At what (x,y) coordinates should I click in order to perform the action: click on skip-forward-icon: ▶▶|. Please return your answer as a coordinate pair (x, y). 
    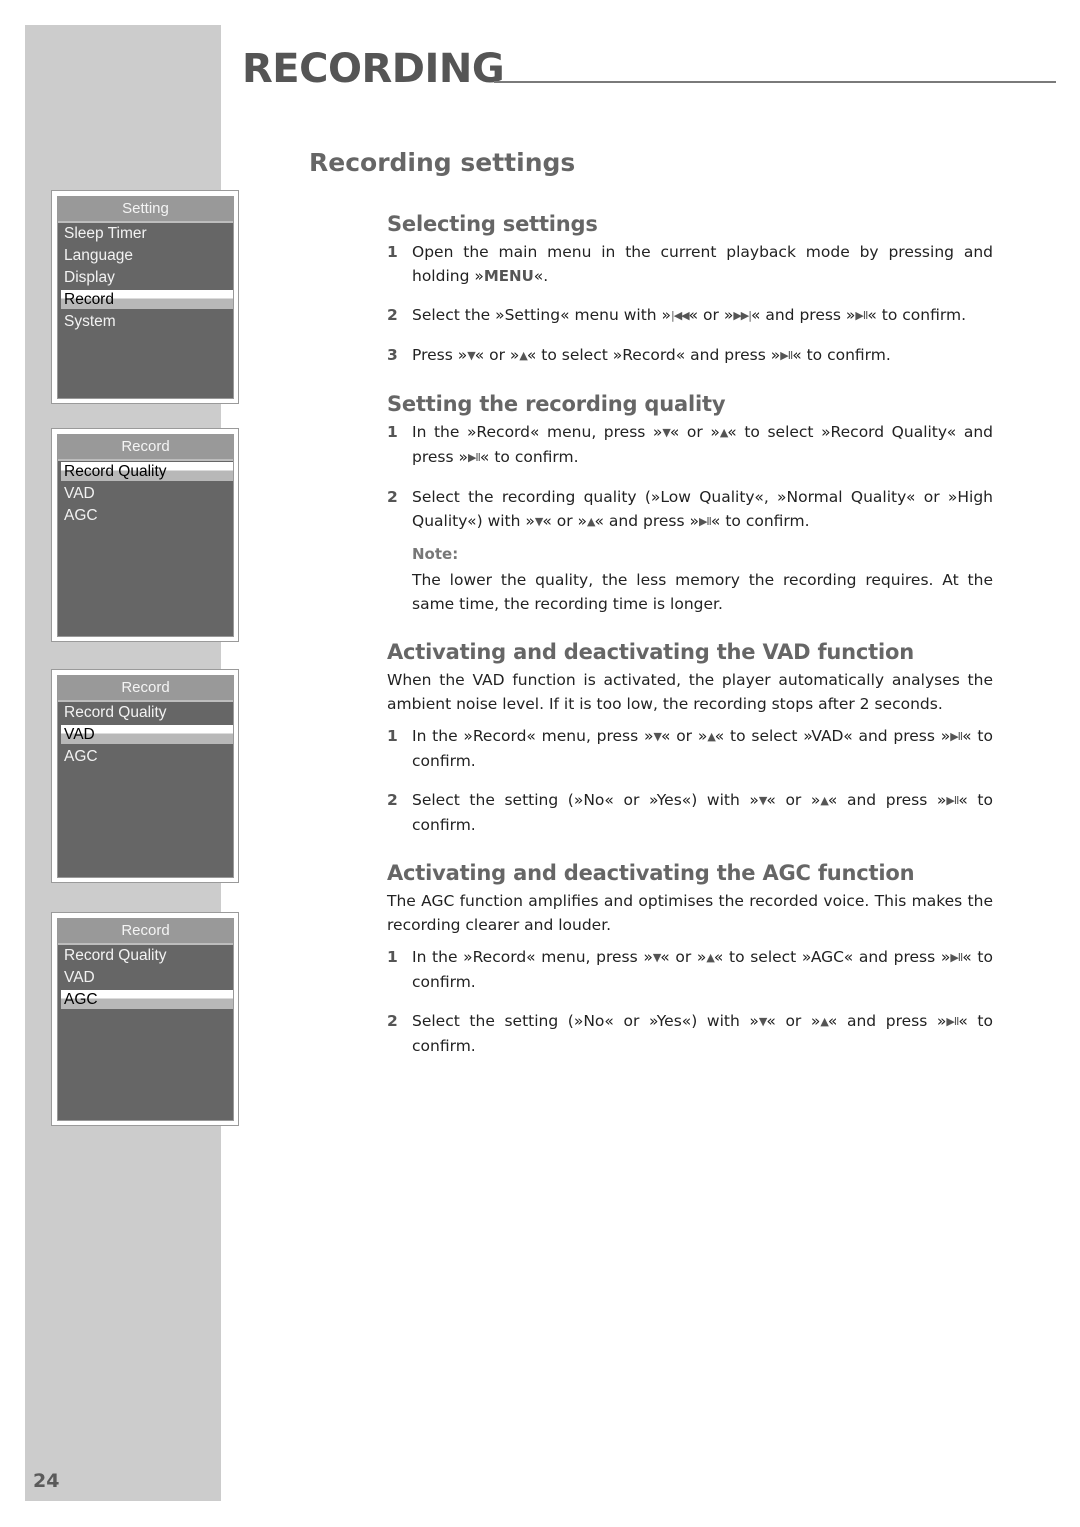
    Looking at the image, I should click on (742, 315).